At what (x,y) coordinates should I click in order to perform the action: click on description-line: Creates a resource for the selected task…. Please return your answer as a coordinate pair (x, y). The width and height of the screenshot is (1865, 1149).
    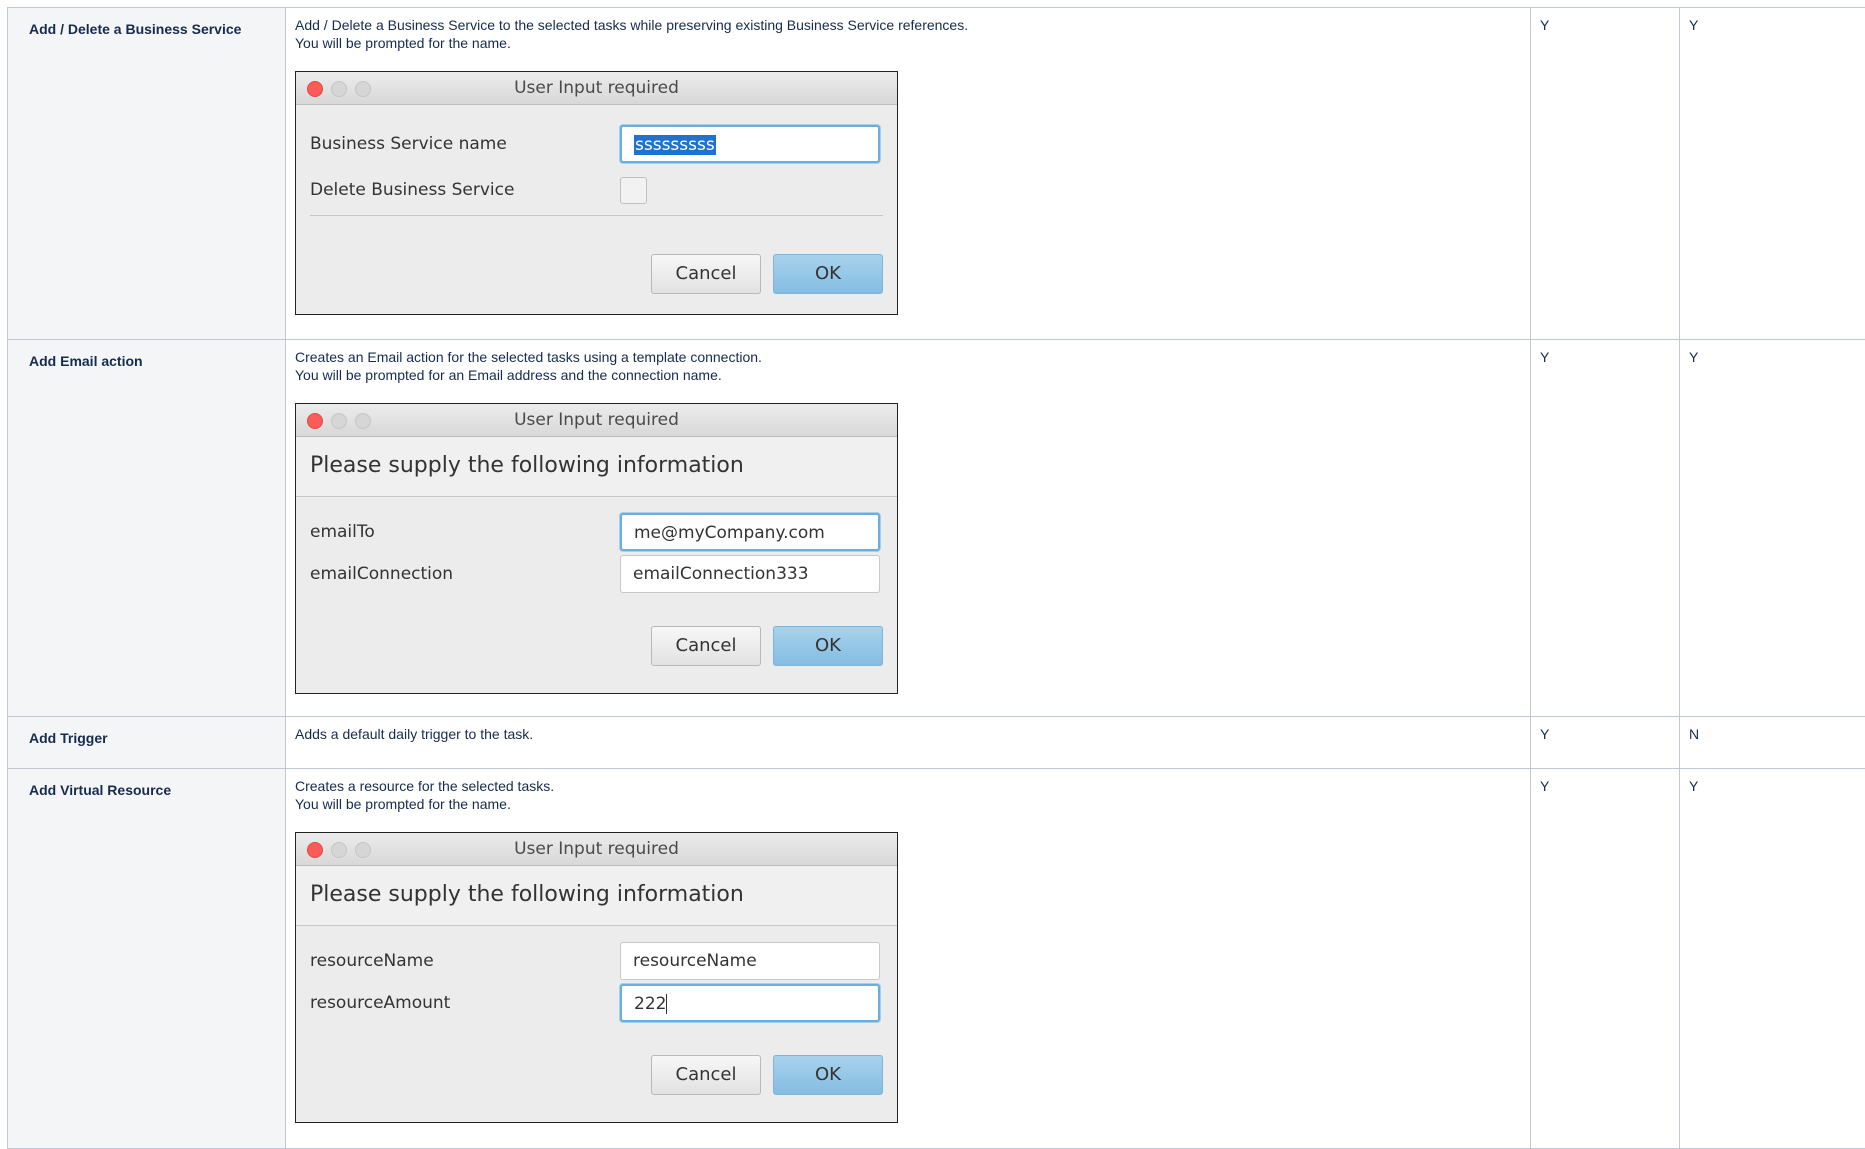
    Looking at the image, I should click on (908, 786).